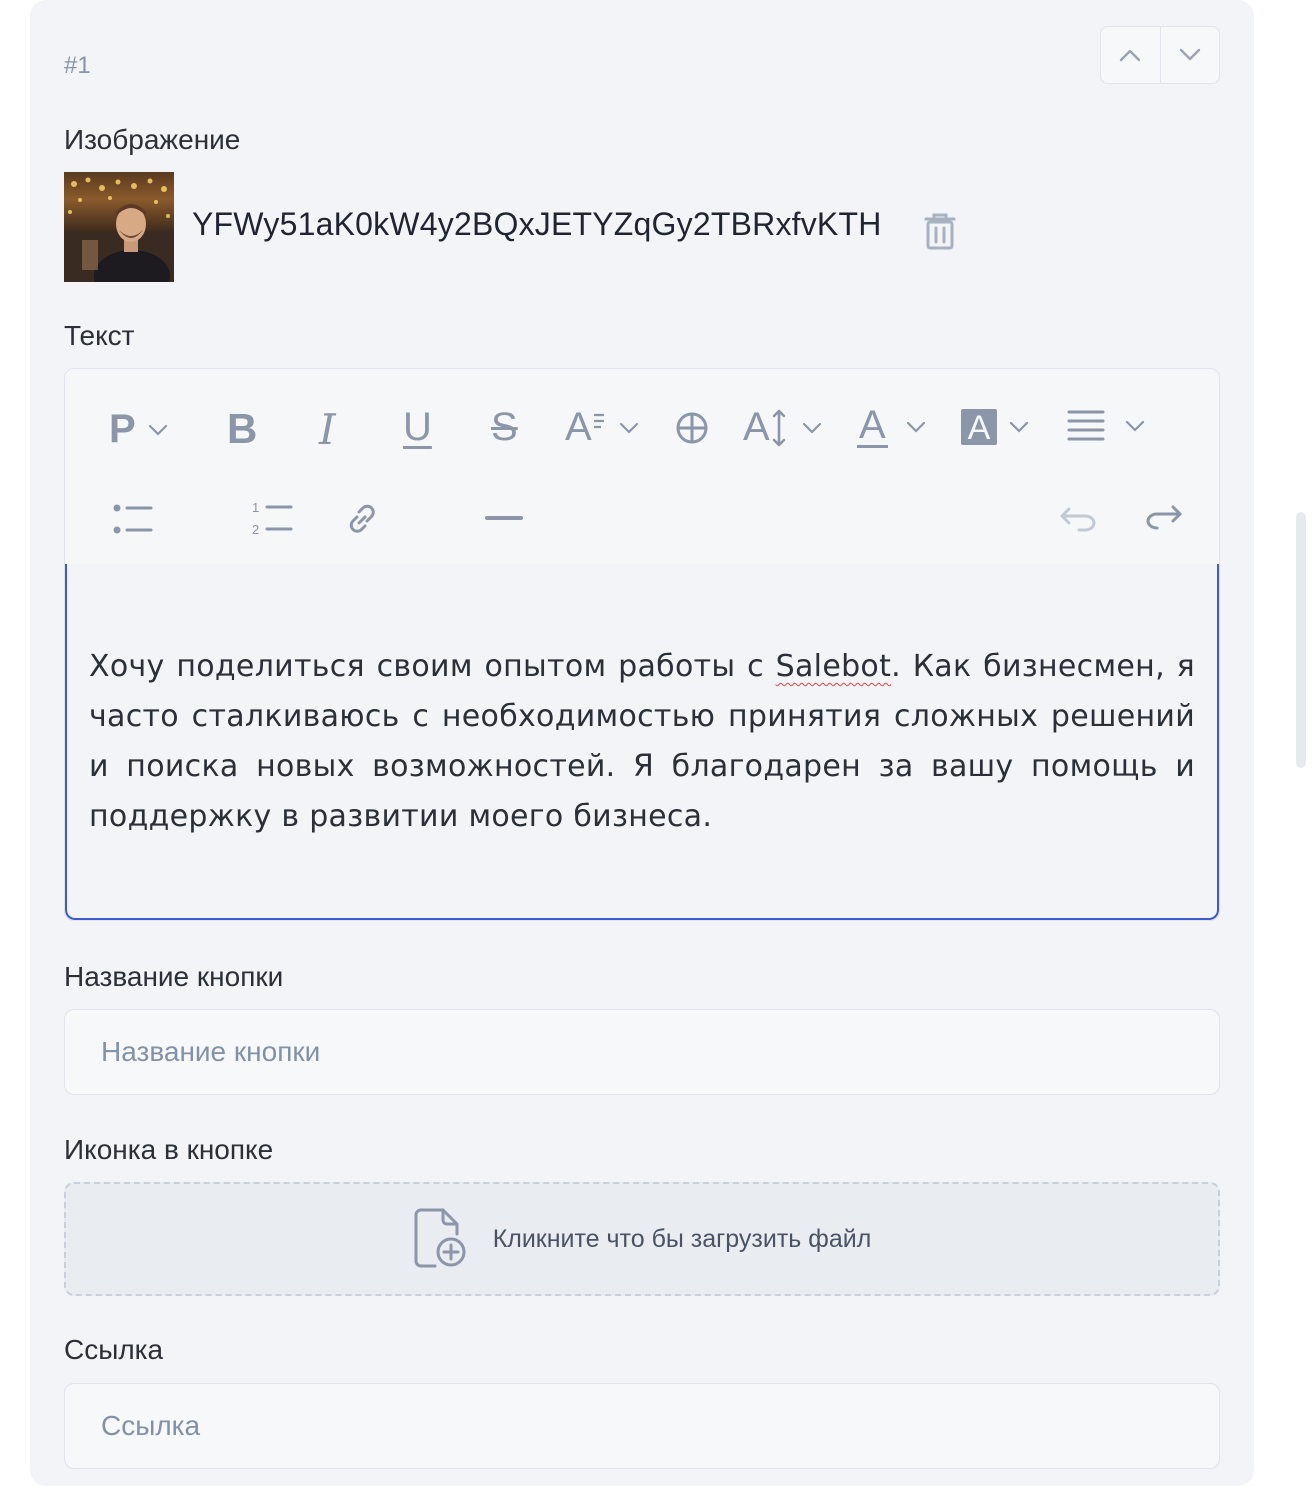 This screenshot has height=1486, width=1314. Describe the element at coordinates (642, 466) in the screenshot. I see `editor-toolbar: P B I U S A A A A 1 2` at that location.